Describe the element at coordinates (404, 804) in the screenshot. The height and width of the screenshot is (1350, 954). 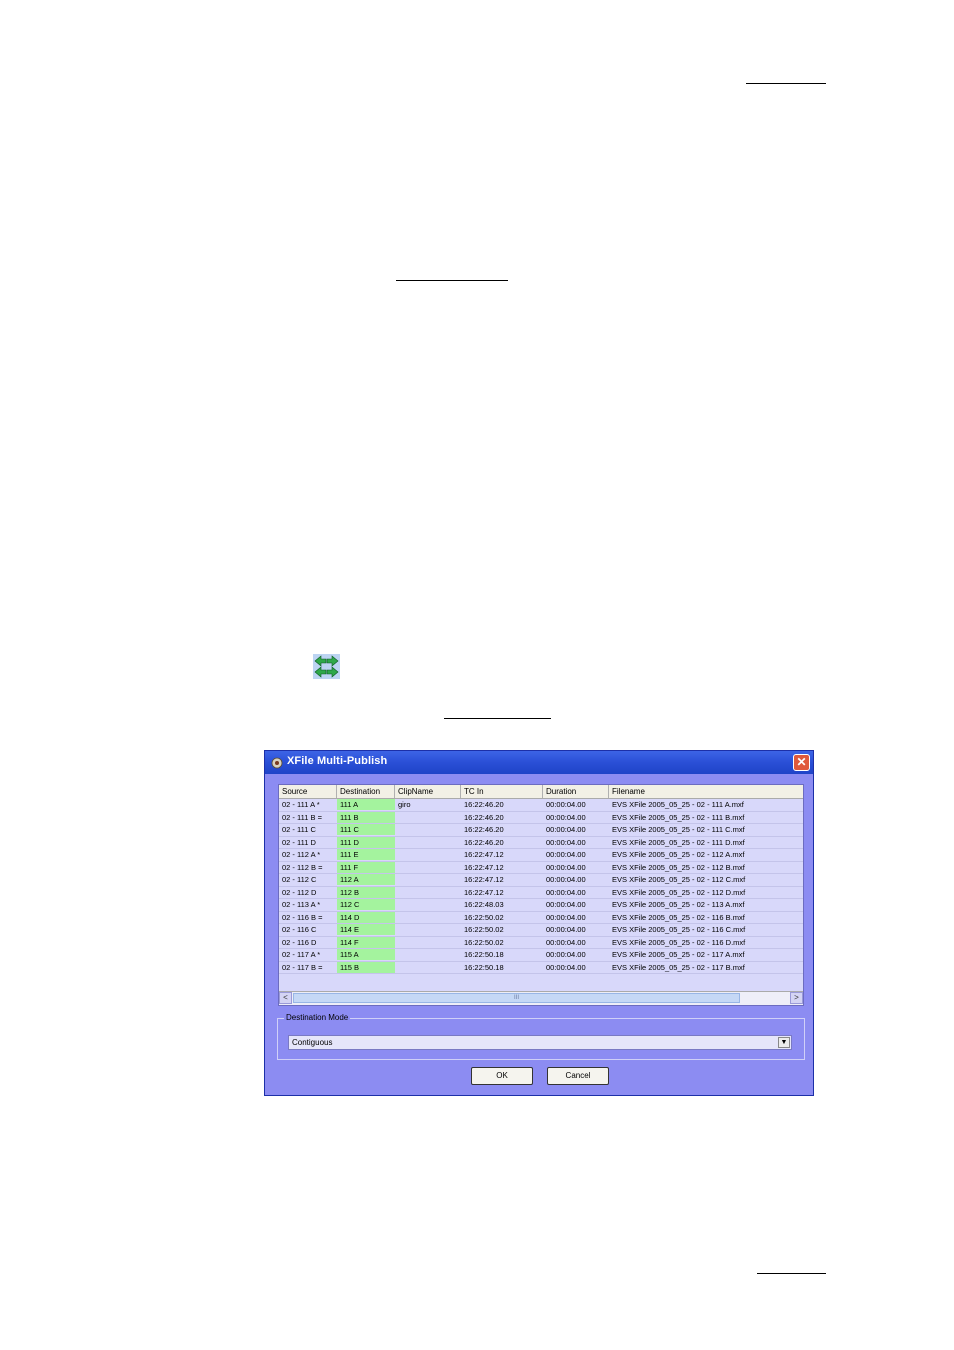
I see `cell-clipname: giro` at that location.